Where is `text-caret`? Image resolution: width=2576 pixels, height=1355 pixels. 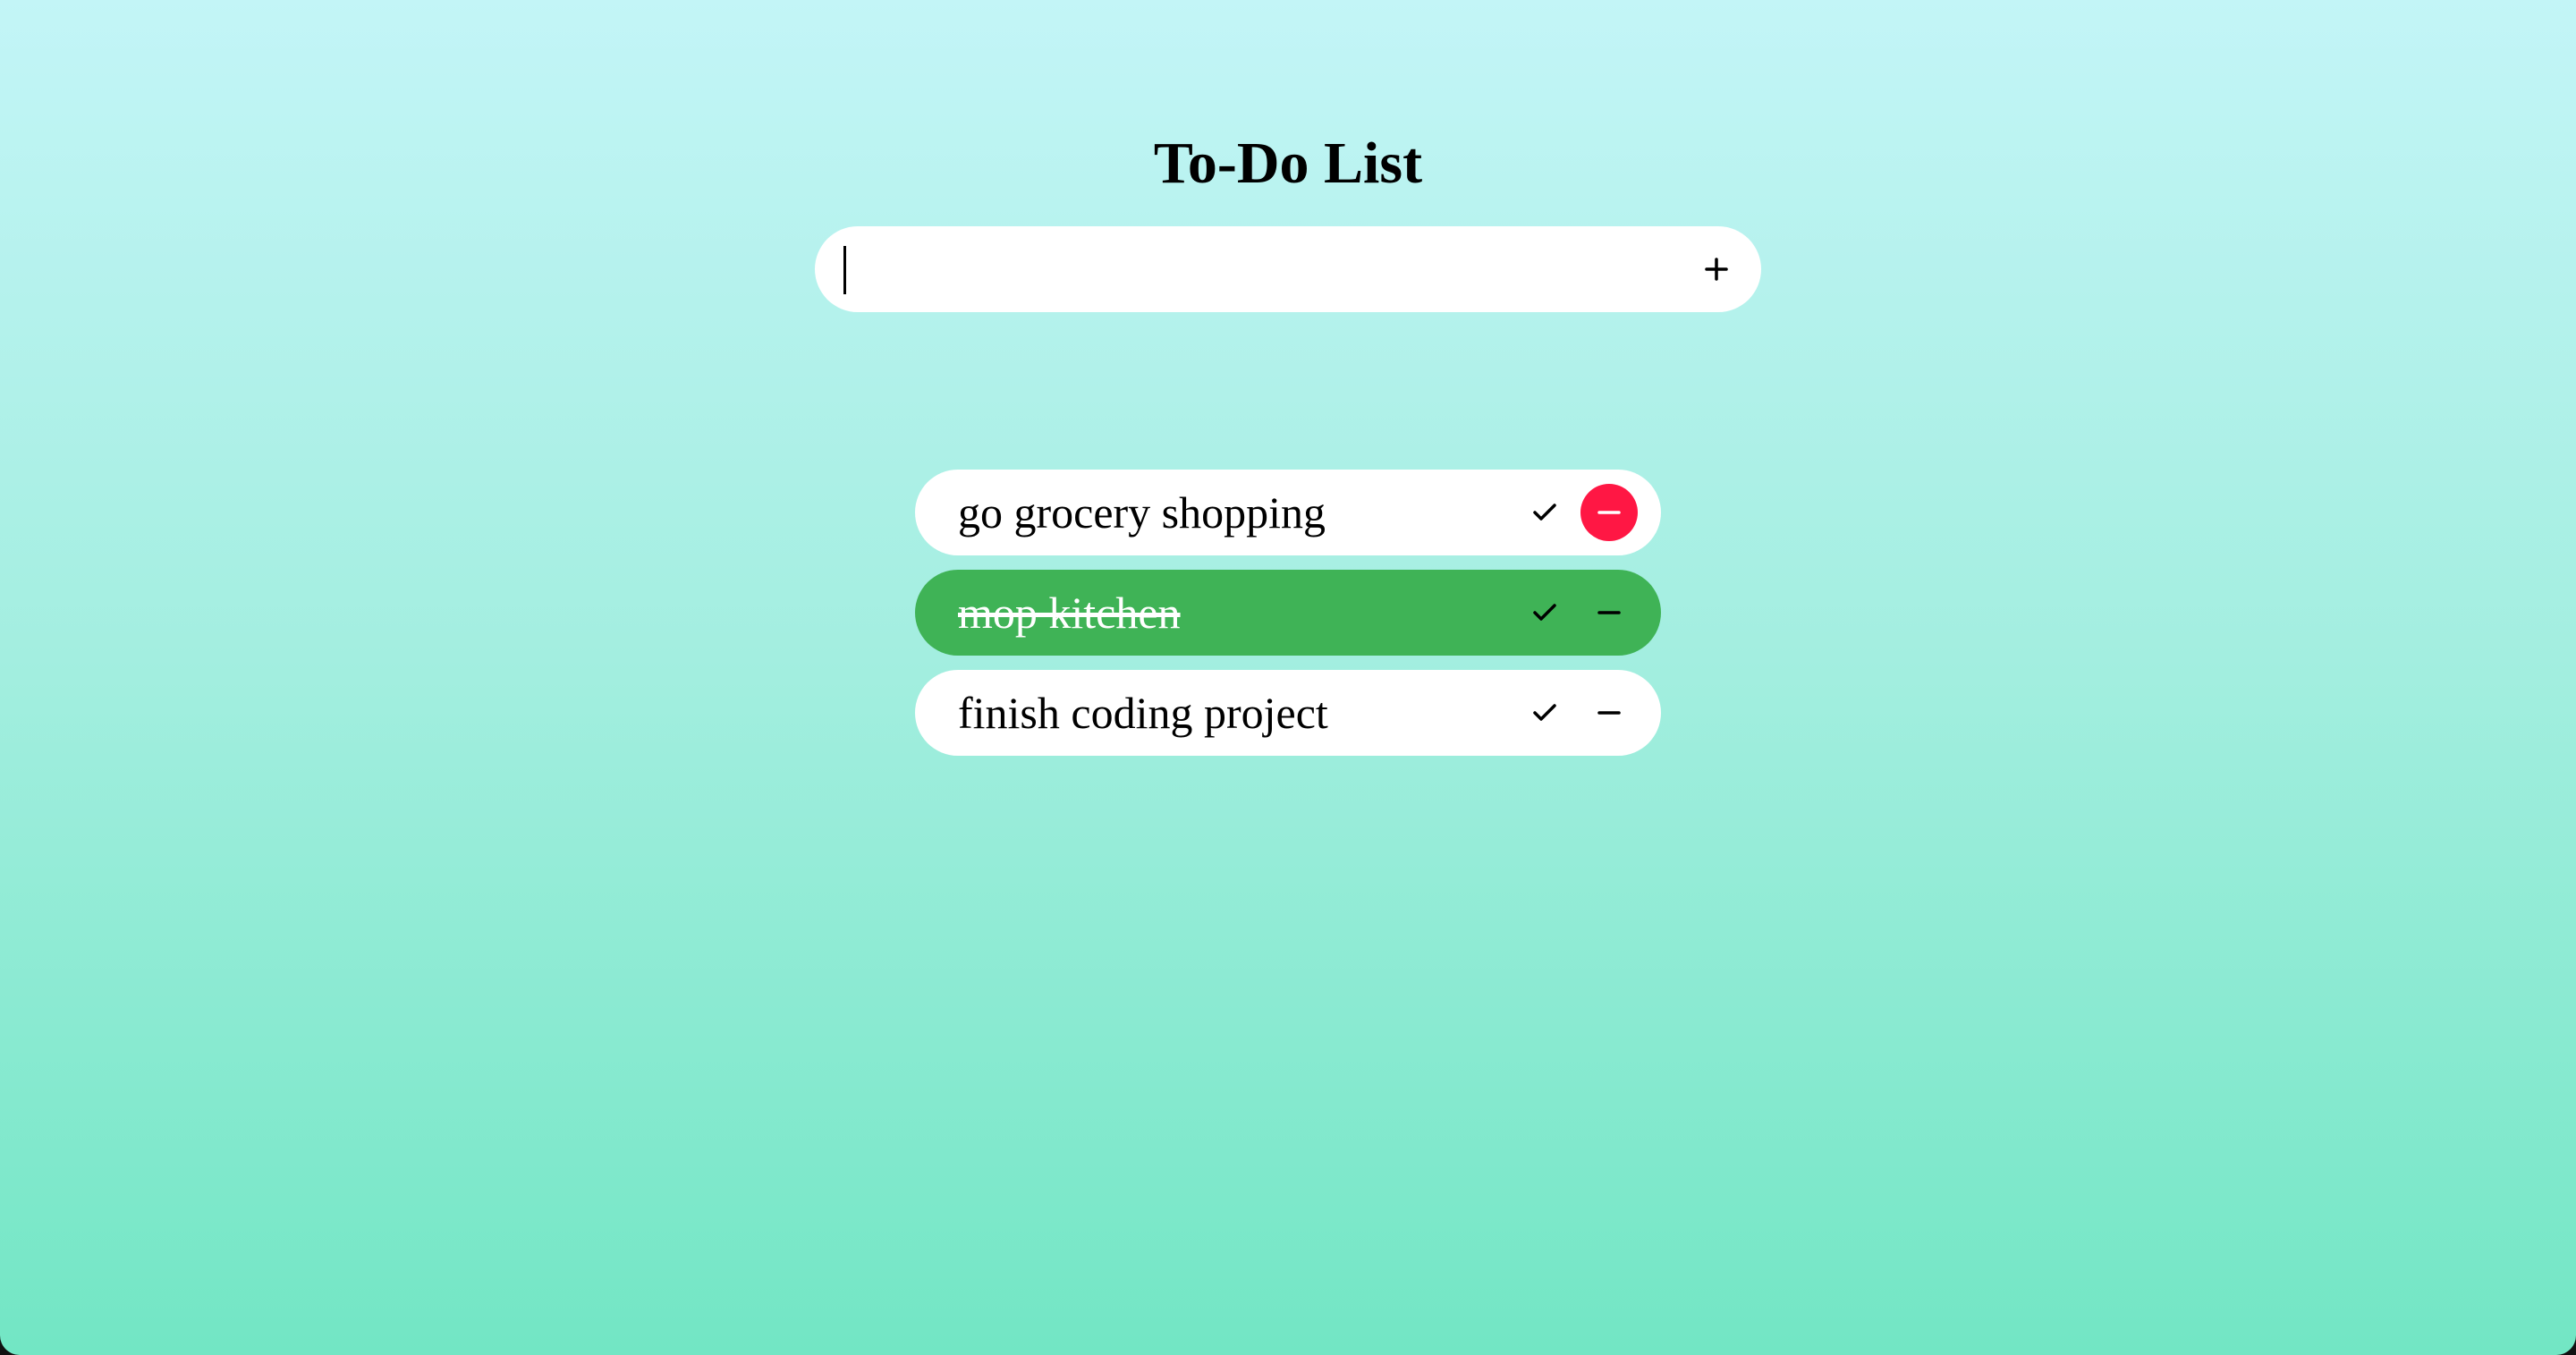 text-caret is located at coordinates (844, 270).